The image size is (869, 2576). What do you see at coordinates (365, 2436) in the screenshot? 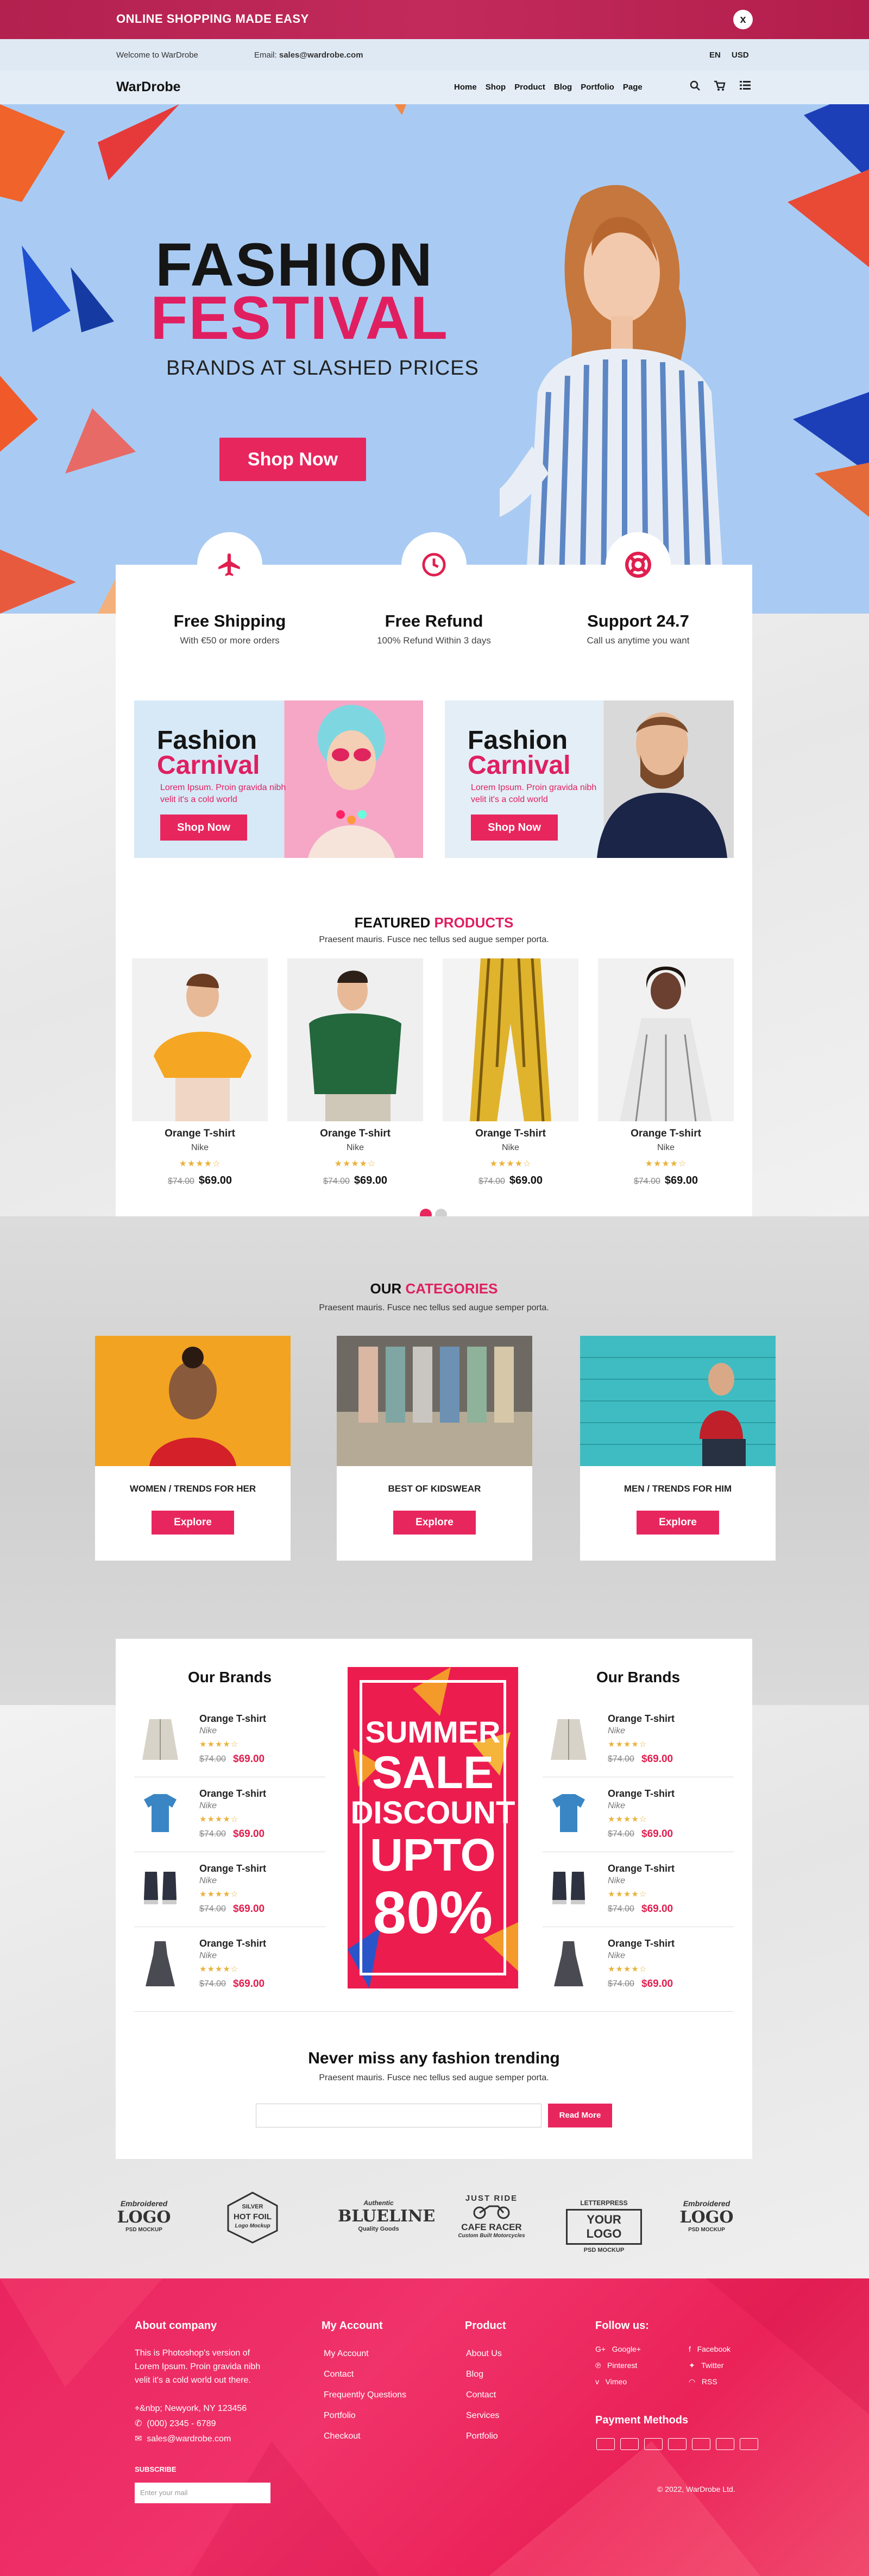
I see `footer-link-checkout: Checkout` at bounding box center [365, 2436].